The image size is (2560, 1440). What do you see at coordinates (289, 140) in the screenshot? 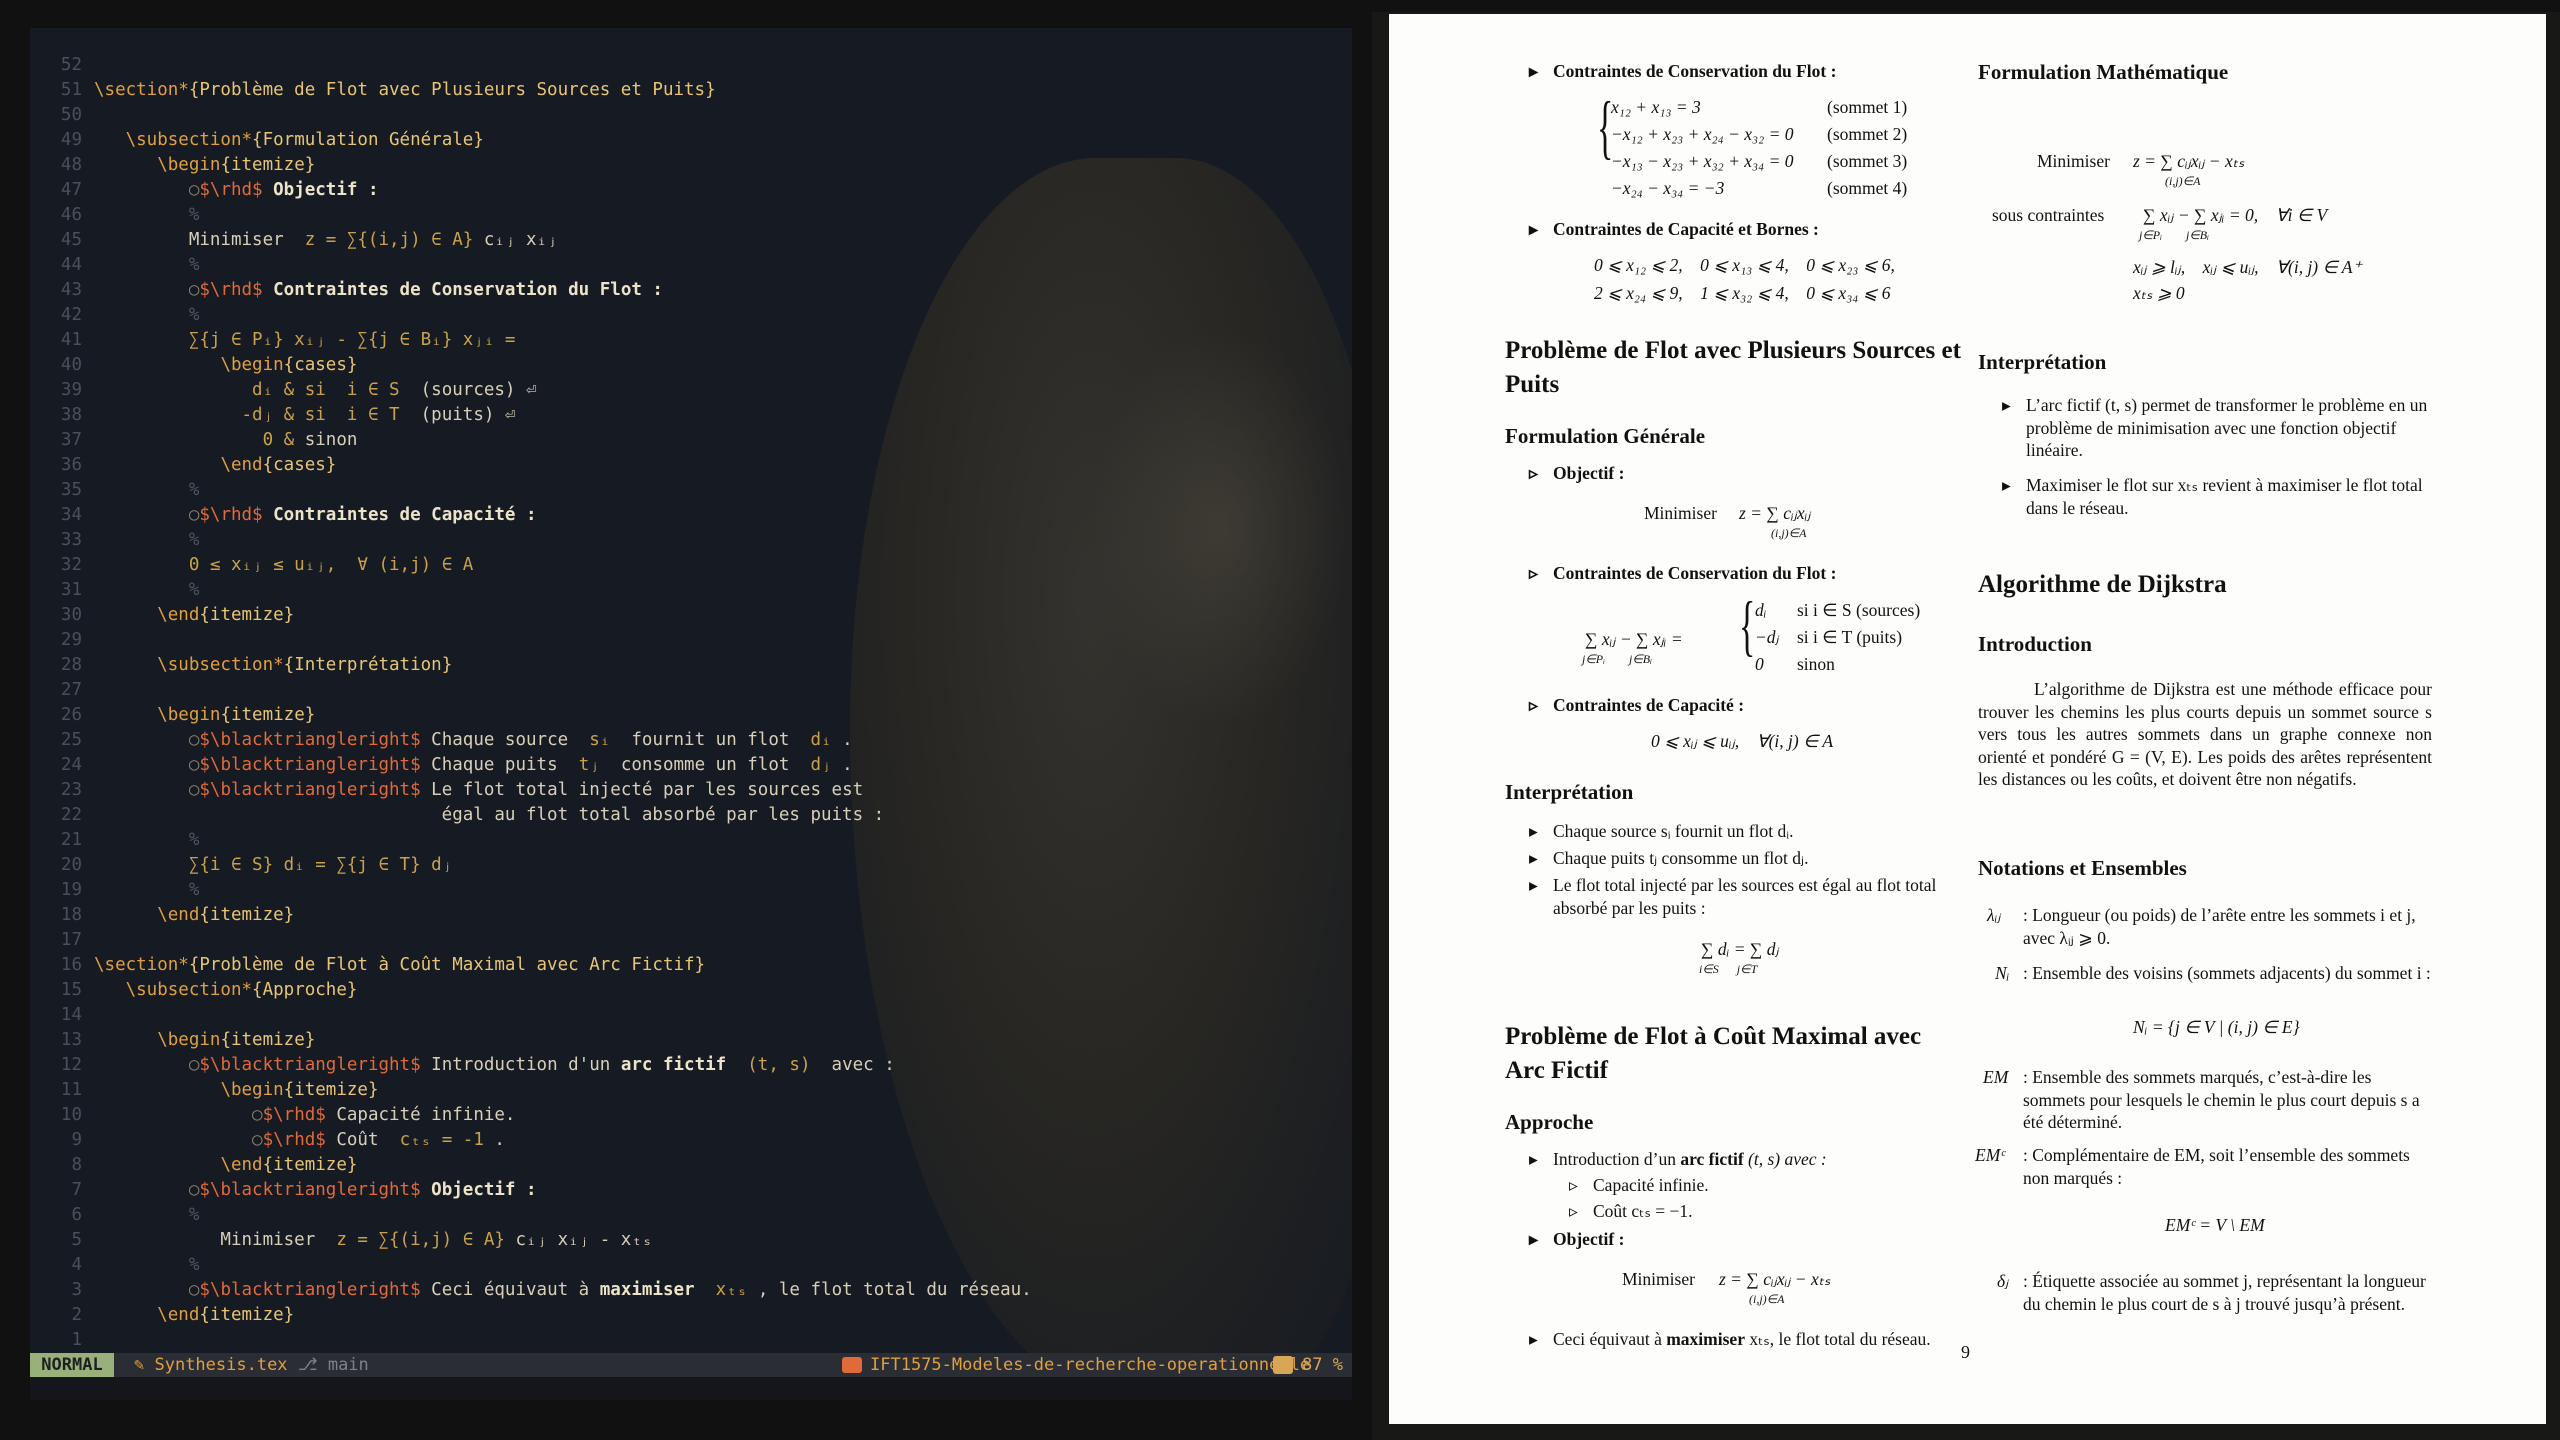
I see `line-content: \subsection*{Formulation Générale}` at bounding box center [289, 140].